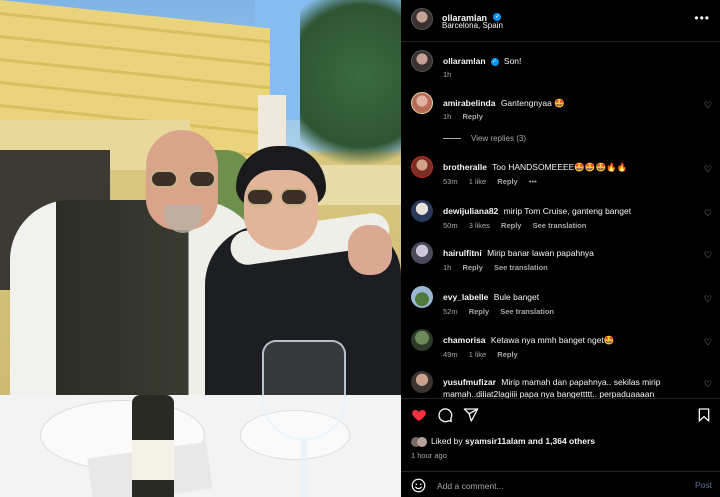 The image size is (720, 497). I want to click on comment-body: Mirip banar lawan papahnya, so click(540, 253).